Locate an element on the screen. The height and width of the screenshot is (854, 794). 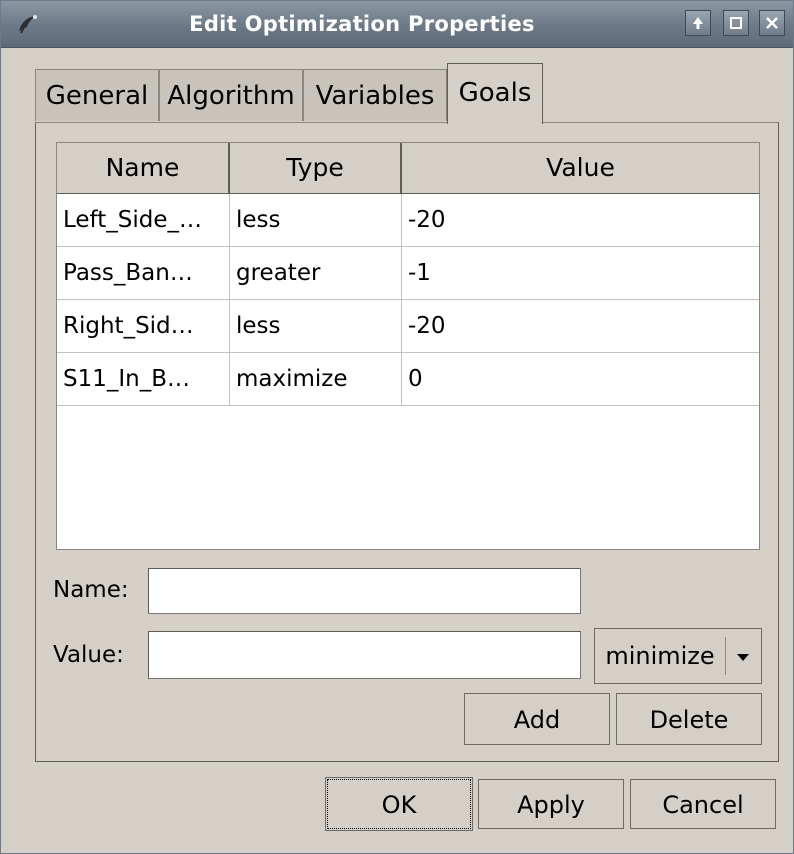
apply-button: Apply is located at coordinates (551, 804).